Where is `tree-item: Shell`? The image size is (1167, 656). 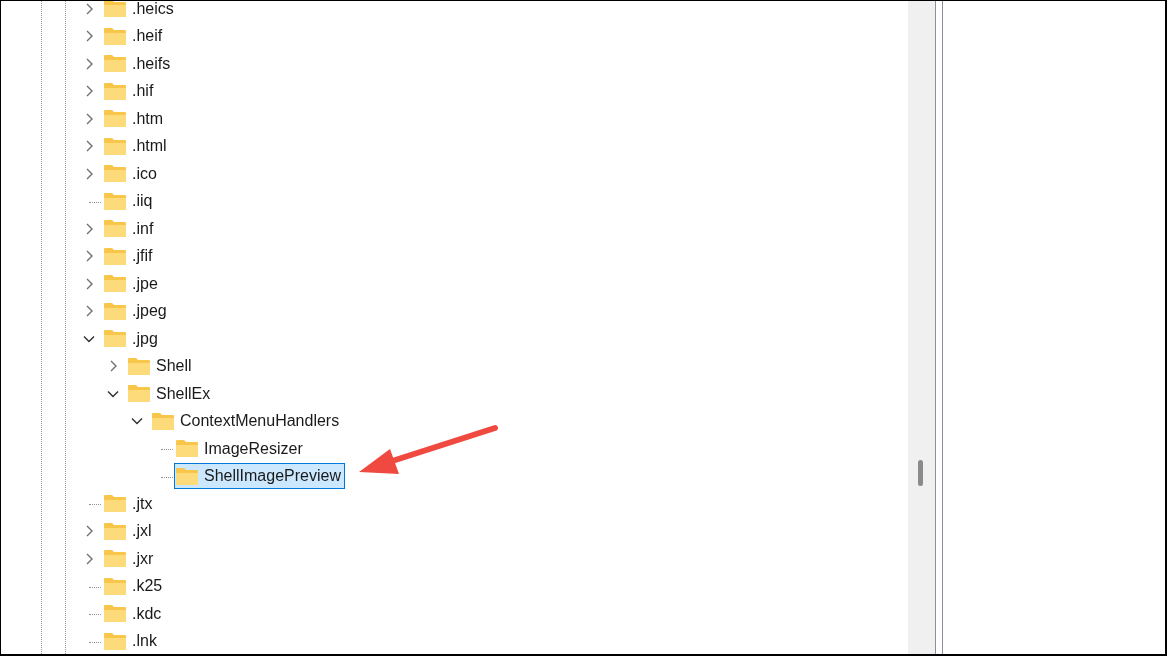
tree-item: Shell is located at coordinates (161, 366).